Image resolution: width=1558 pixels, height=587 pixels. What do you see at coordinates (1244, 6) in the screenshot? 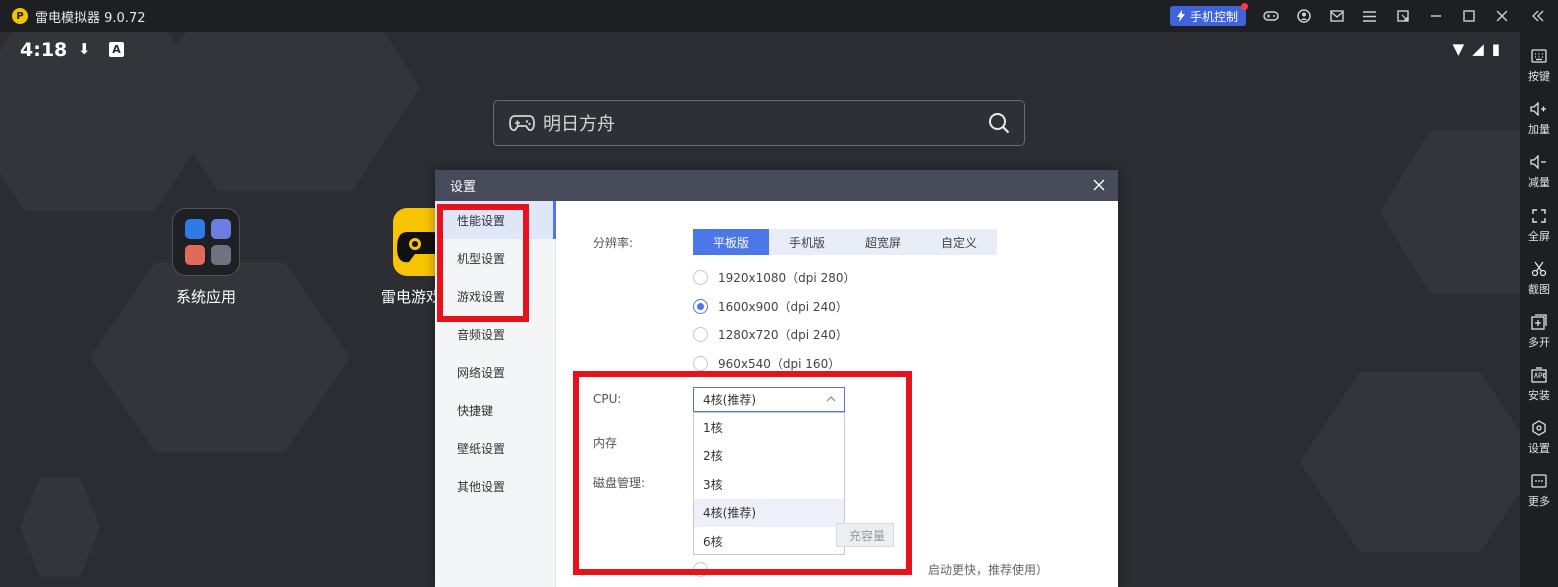
I see `notification-dot` at bounding box center [1244, 6].